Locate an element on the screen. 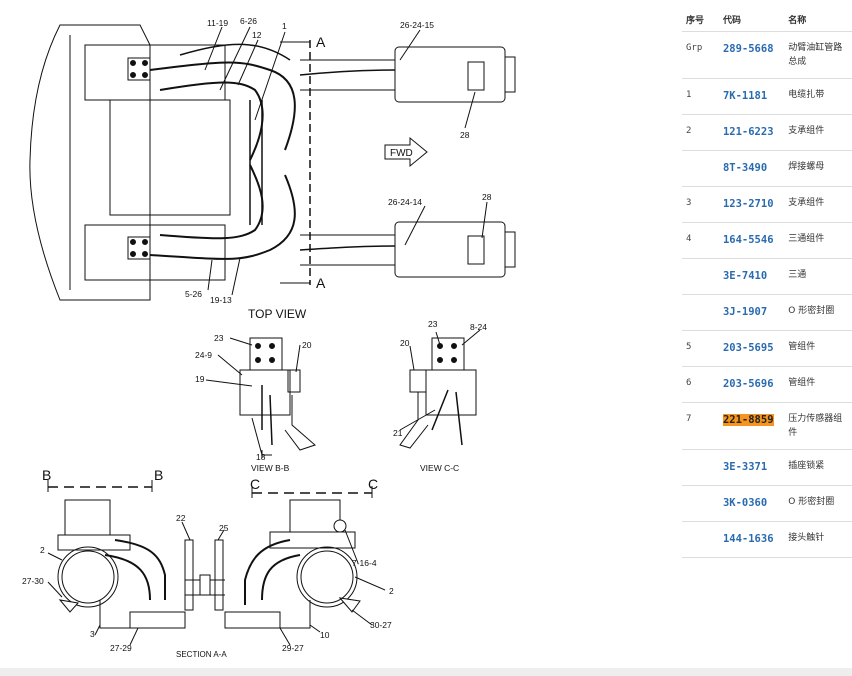 Image resolution: width=852 pixels, height=676 pixels. callout-5-26: 5-26 is located at coordinates (193, 294).